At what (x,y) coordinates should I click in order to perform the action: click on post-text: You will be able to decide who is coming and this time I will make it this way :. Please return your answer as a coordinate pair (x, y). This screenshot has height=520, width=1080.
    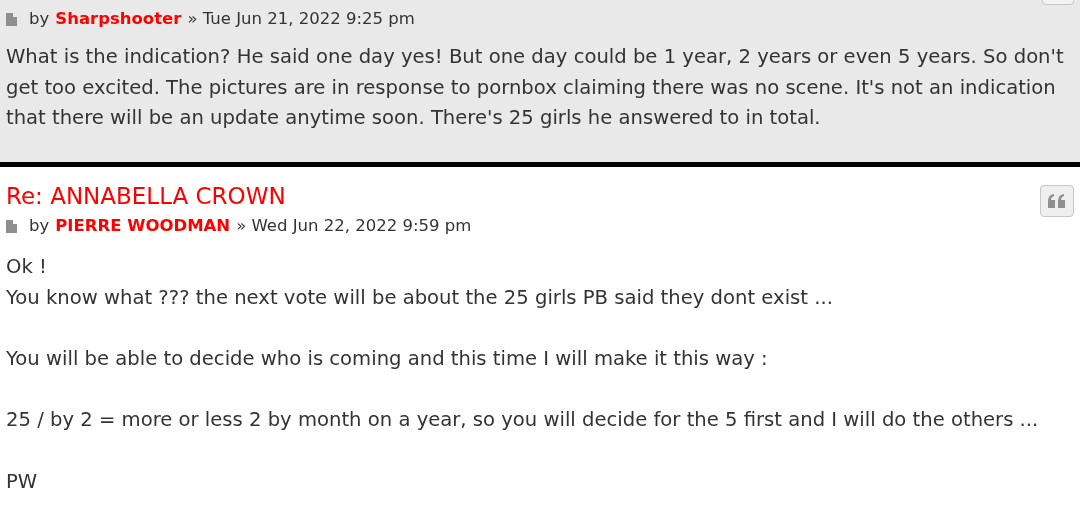
    Looking at the image, I should click on (387, 359).